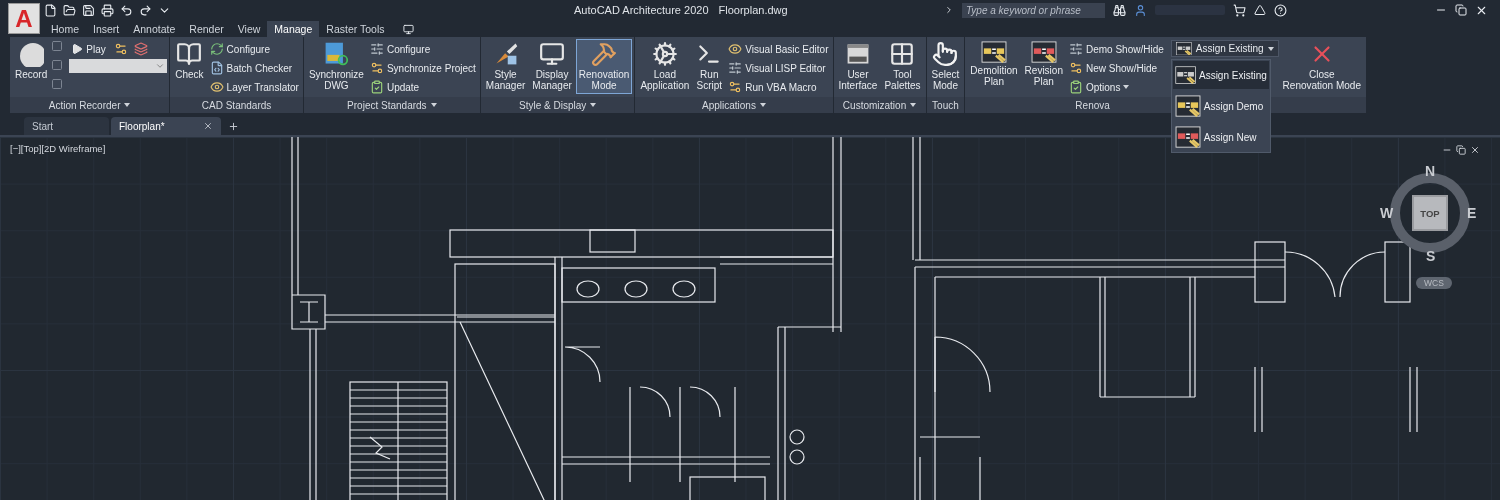 The width and height of the screenshot is (1500, 500). I want to click on panel-title: CAD Standards, so click(236, 105).